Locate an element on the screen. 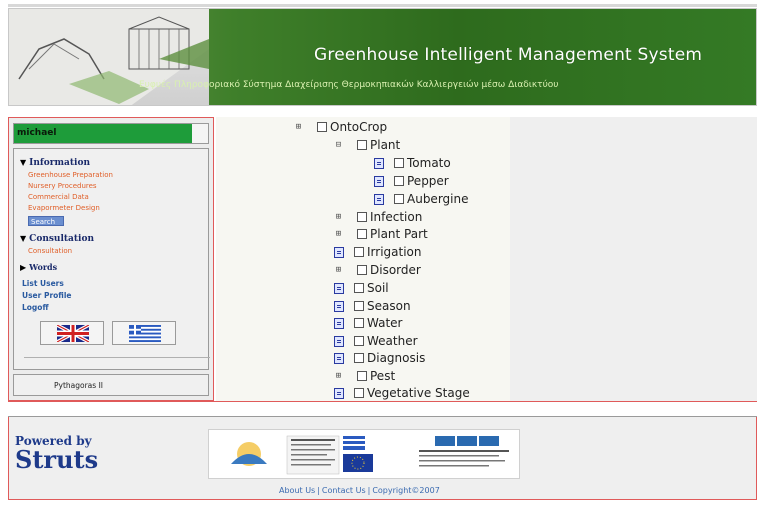 The width and height of the screenshot is (765, 508). copyright-link: Copyright©2007 is located at coordinates (405, 490).